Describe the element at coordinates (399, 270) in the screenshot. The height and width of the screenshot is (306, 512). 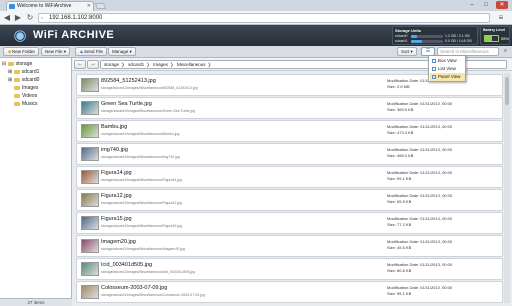
I see `file-size: Size: 60.6 KB` at that location.